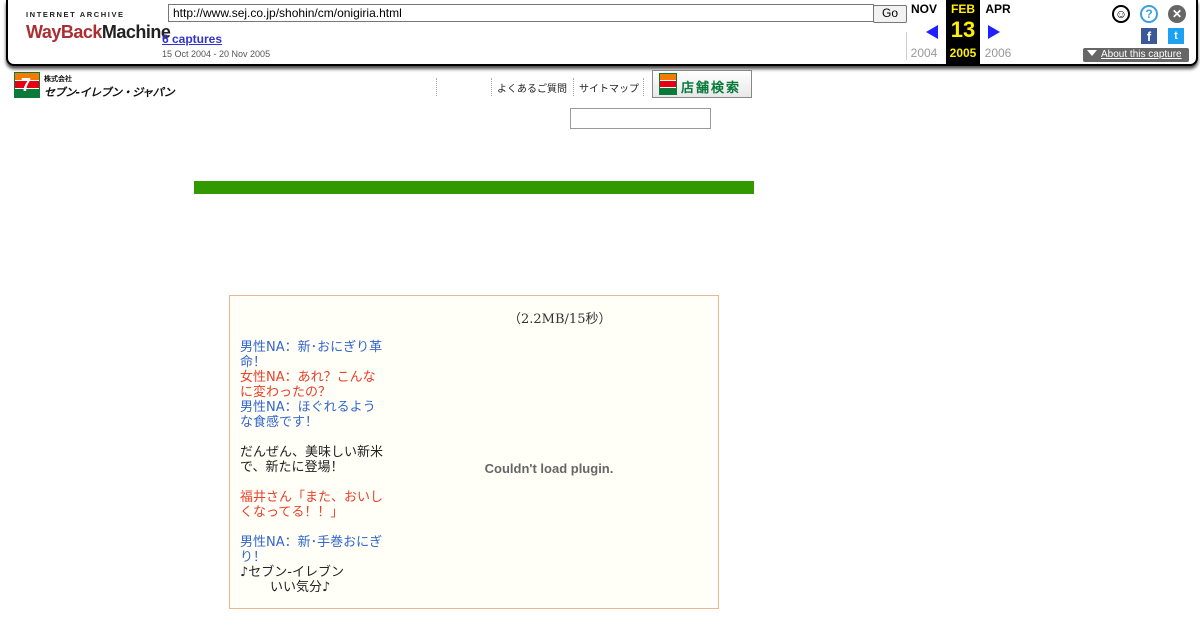 The image size is (1200, 630). I want to click on nav-faq-link: よくあるご質問, so click(532, 87).